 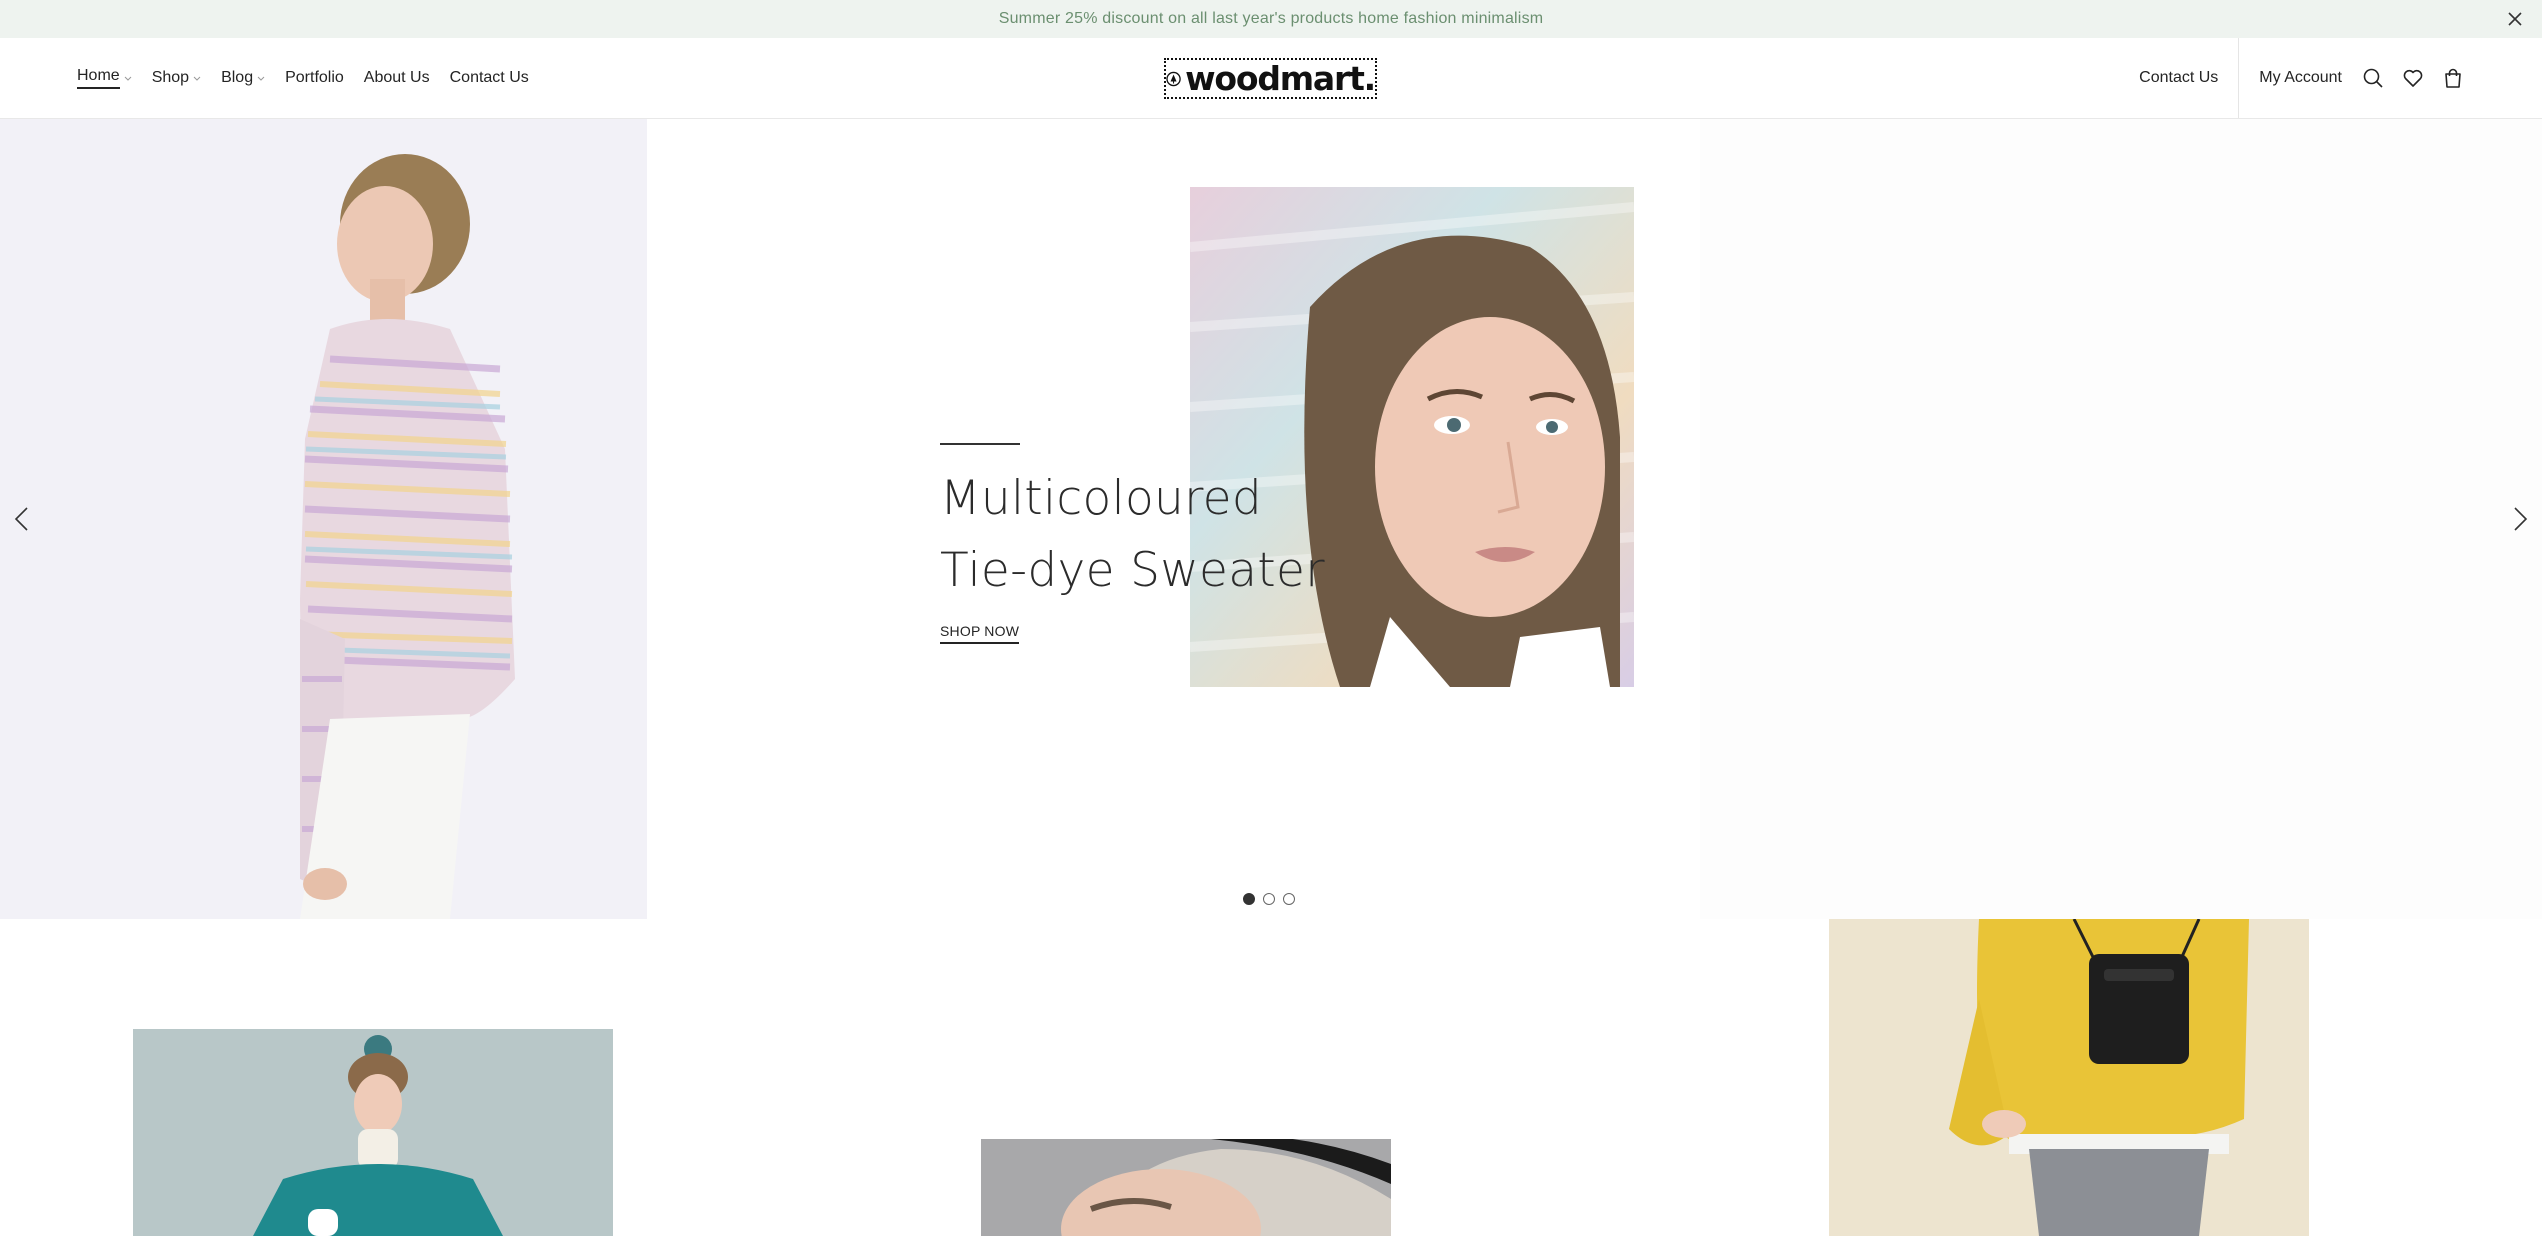 I want to click on nav-item-label: Contact Us, so click(x=489, y=77).